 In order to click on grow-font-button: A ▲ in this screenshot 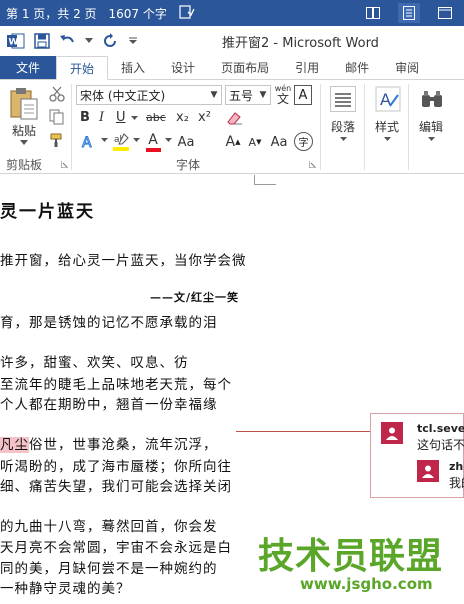, I will do `click(233, 142)`.